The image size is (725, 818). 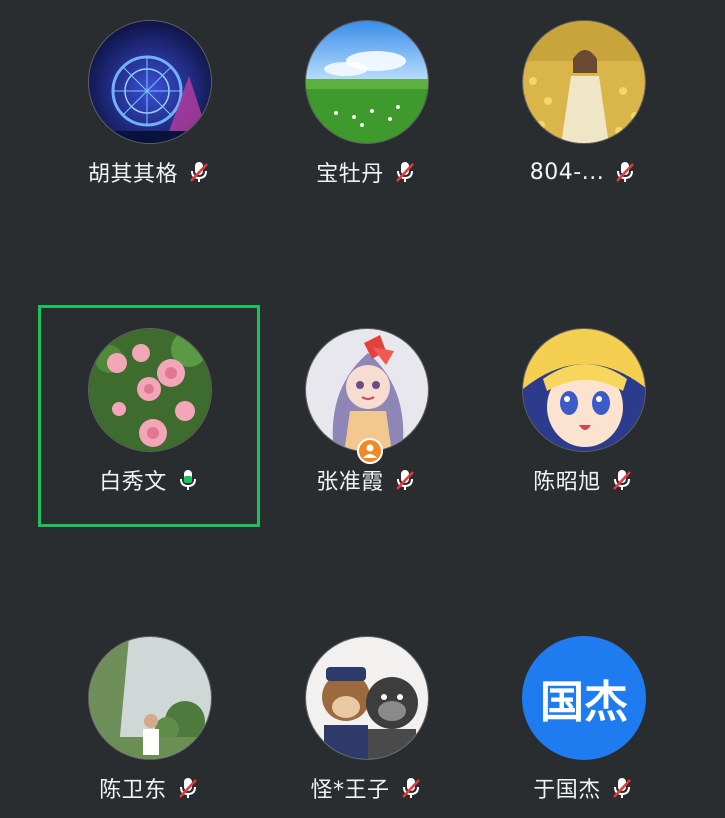 I want to click on participant-tile: 国杰 于国杰, so click(x=584, y=727).